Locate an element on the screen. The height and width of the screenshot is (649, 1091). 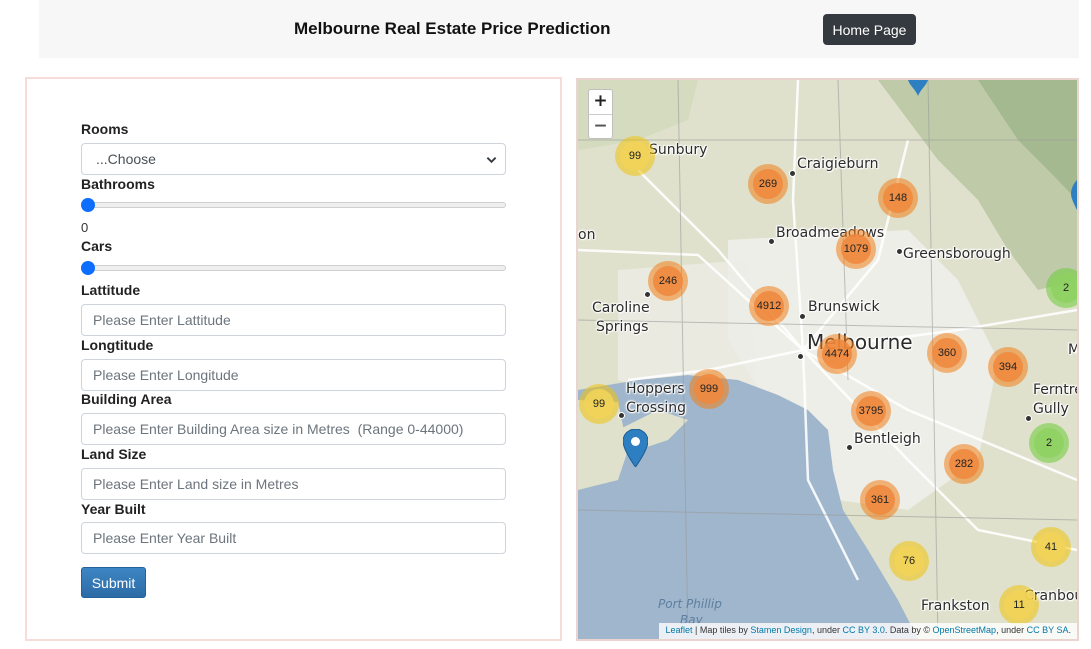
cluster-count: 269 is located at coordinates (768, 184).